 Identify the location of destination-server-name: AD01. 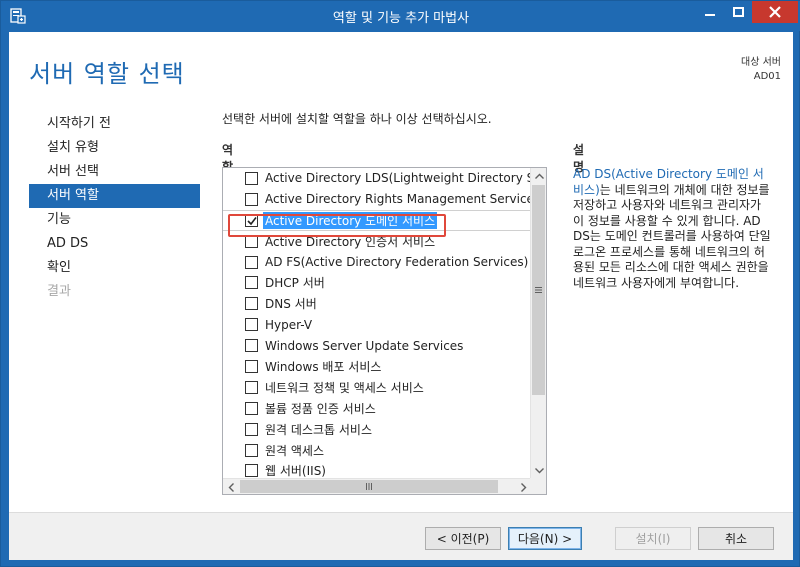
(767, 76).